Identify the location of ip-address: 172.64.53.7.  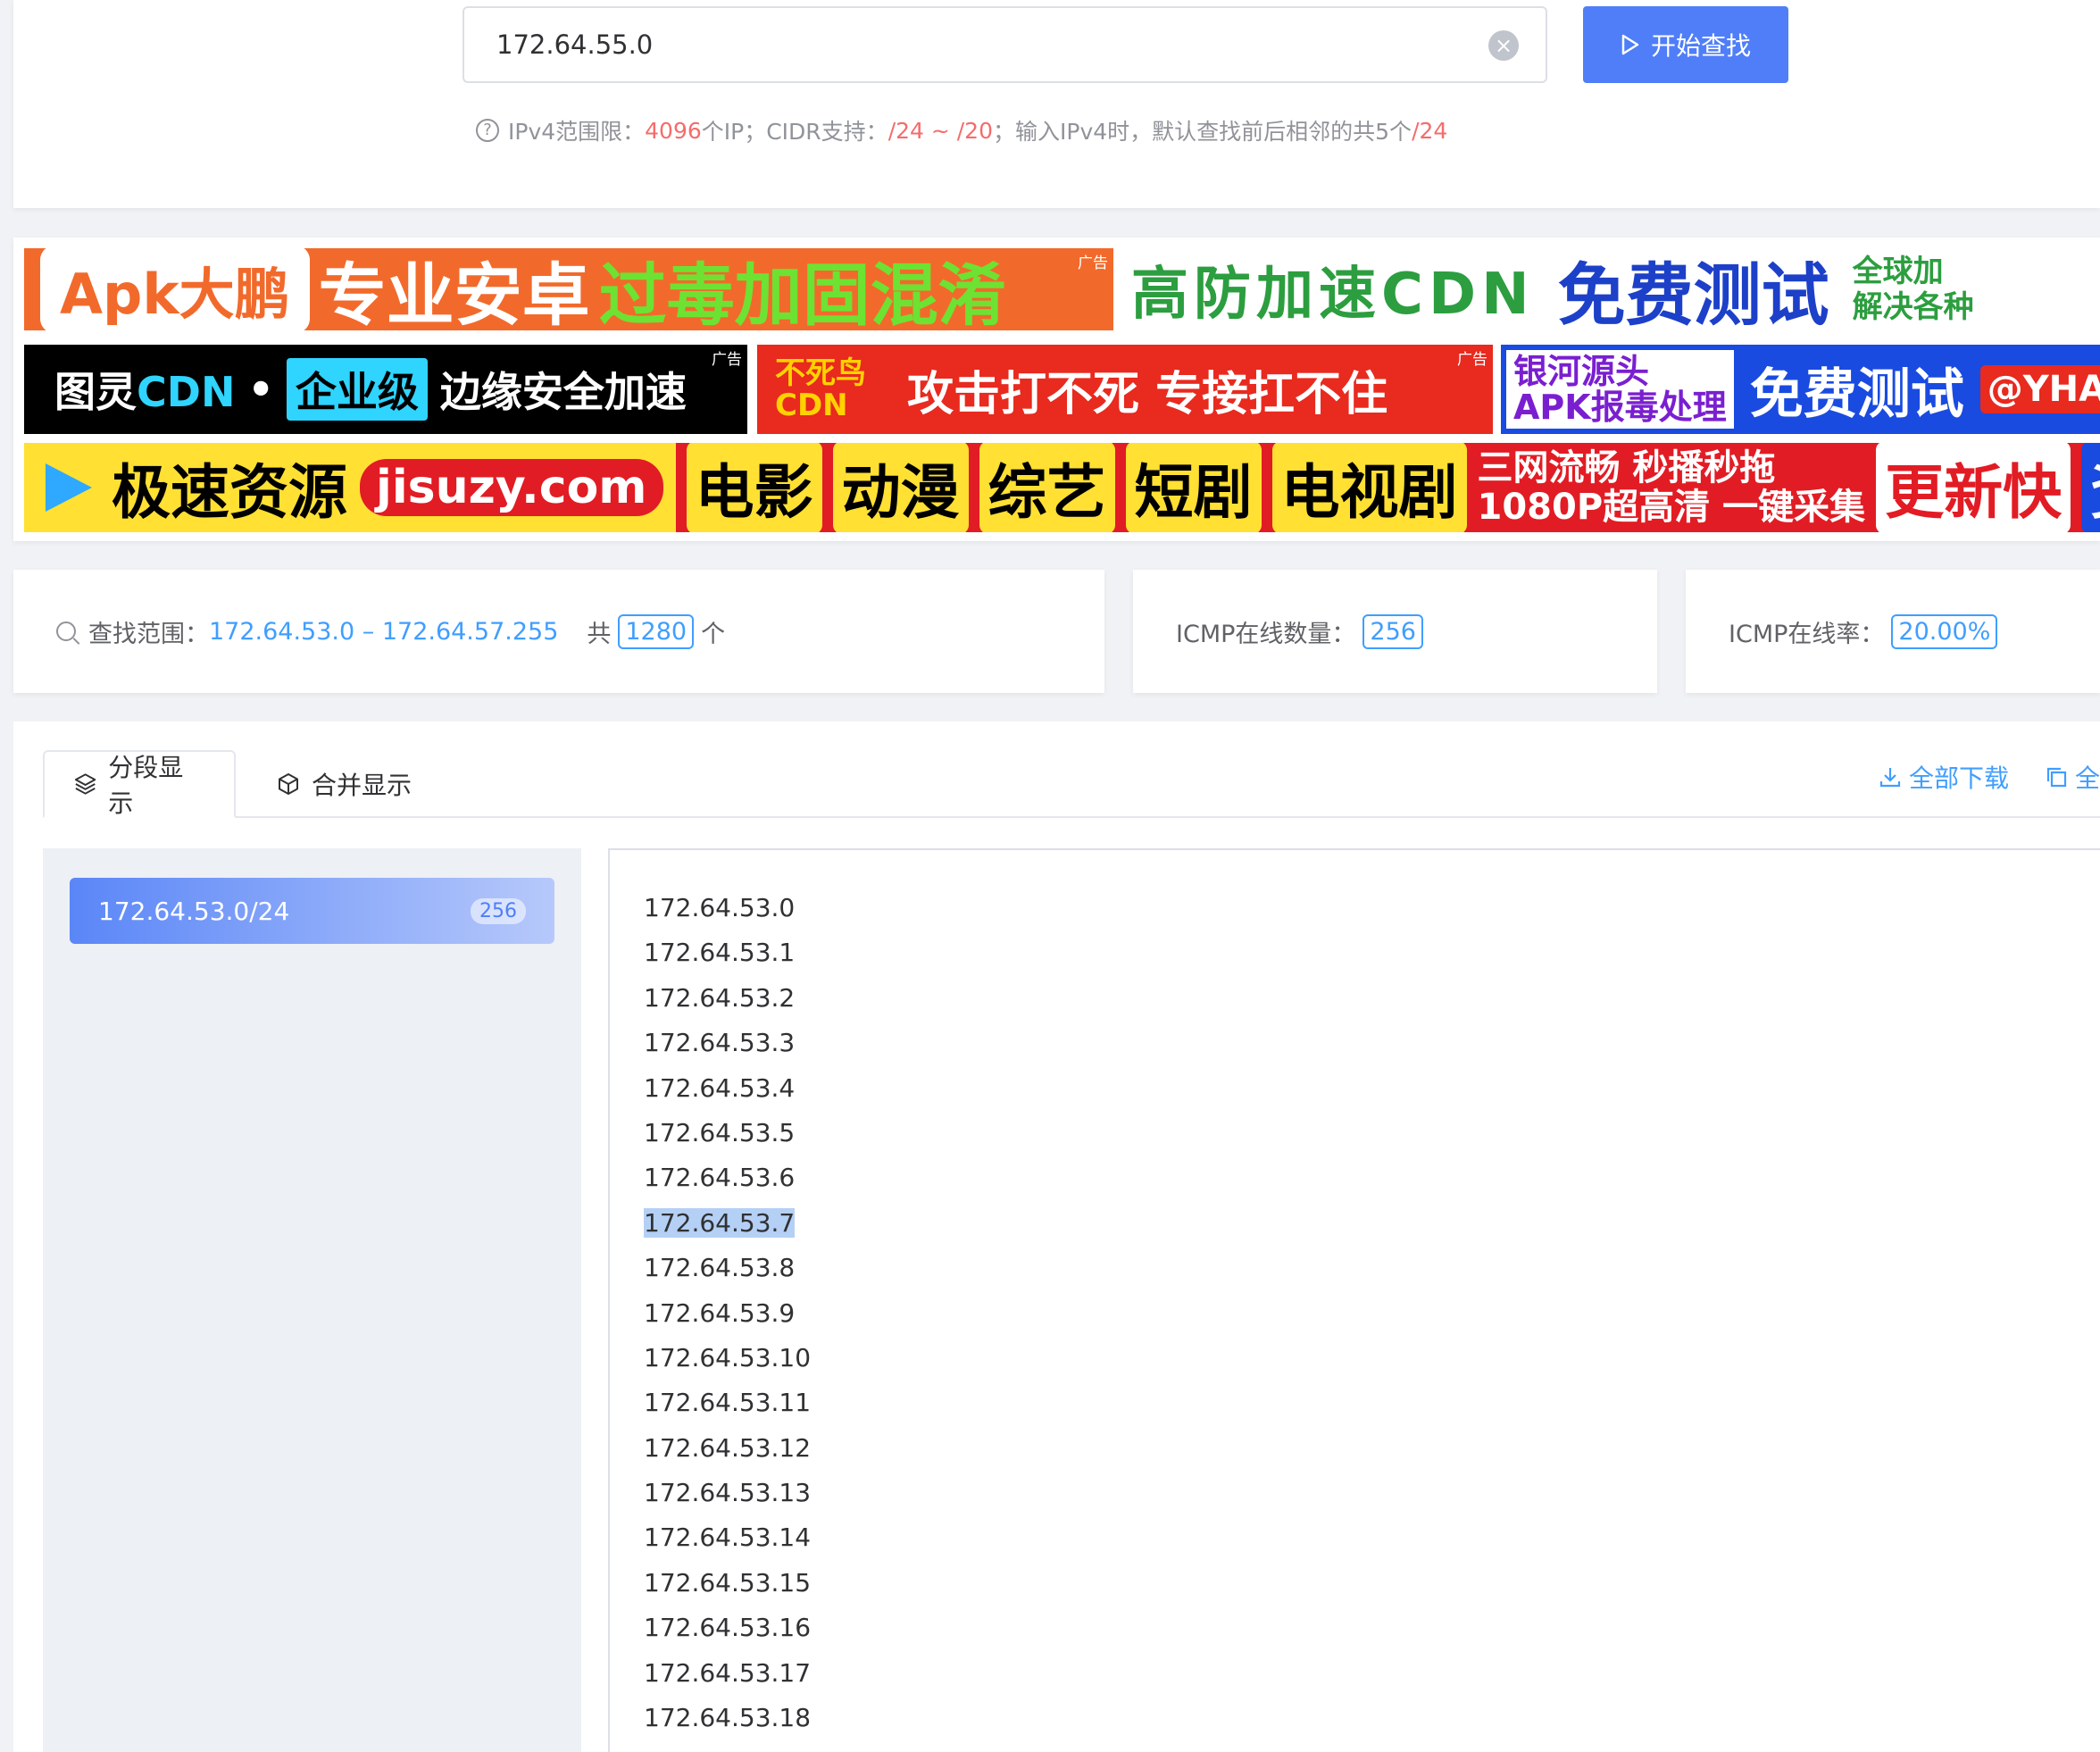
(720, 1222).